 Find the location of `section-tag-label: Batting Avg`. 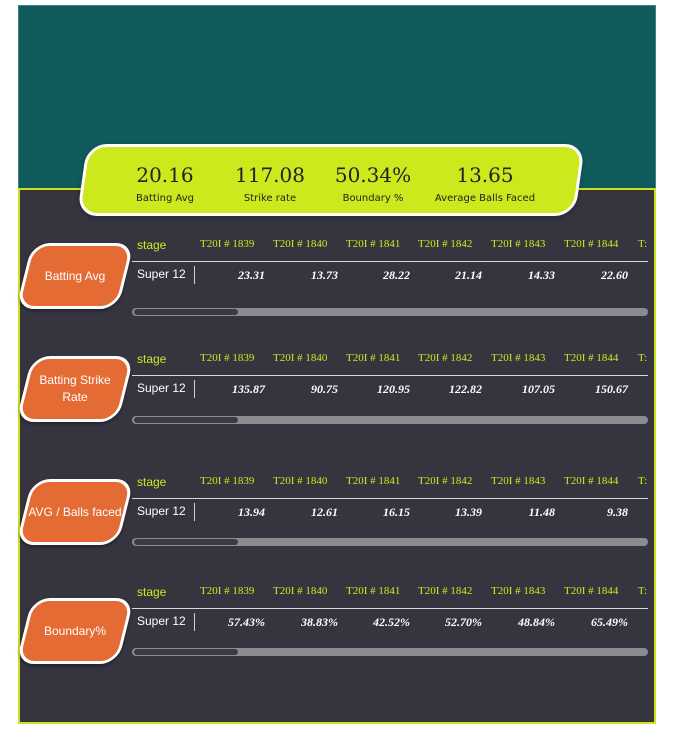

section-tag-label: Batting Avg is located at coordinates (75, 275).